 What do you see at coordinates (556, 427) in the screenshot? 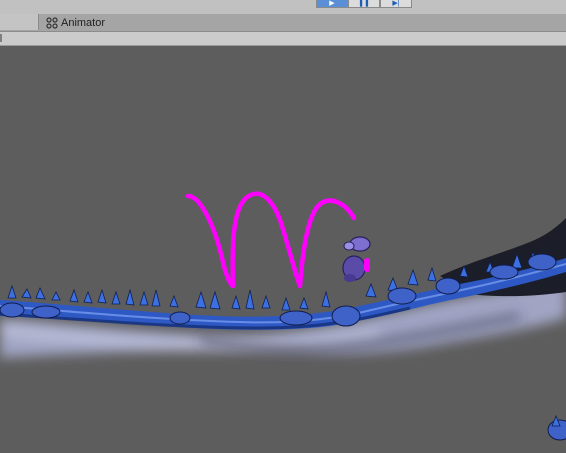
I see `crystal-bottom-right` at bounding box center [556, 427].